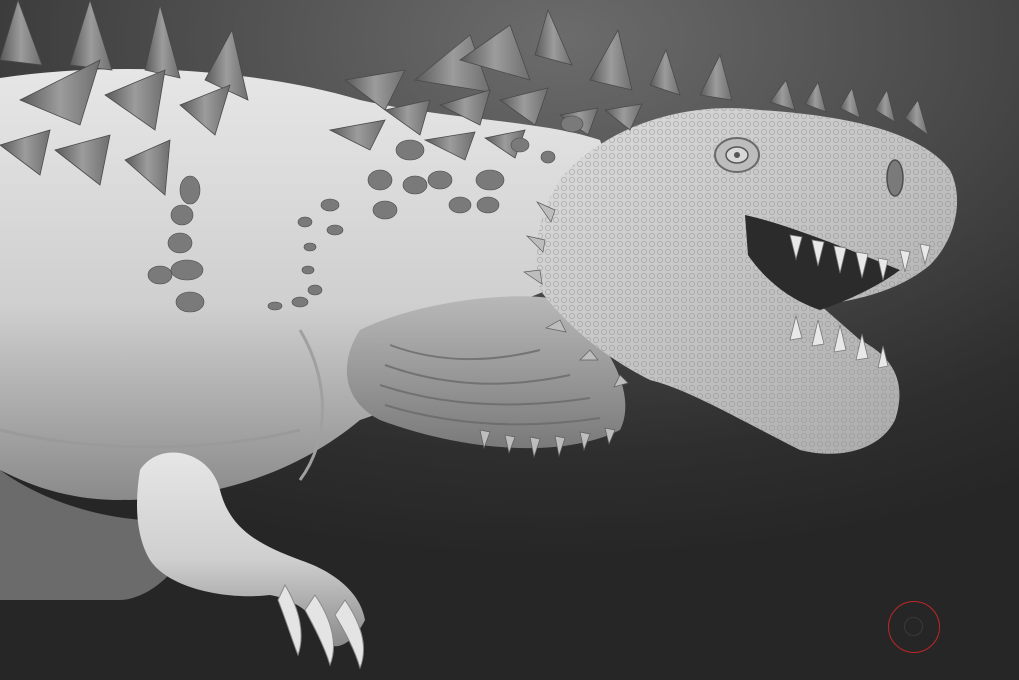  I want to click on arm, so click(251, 549).